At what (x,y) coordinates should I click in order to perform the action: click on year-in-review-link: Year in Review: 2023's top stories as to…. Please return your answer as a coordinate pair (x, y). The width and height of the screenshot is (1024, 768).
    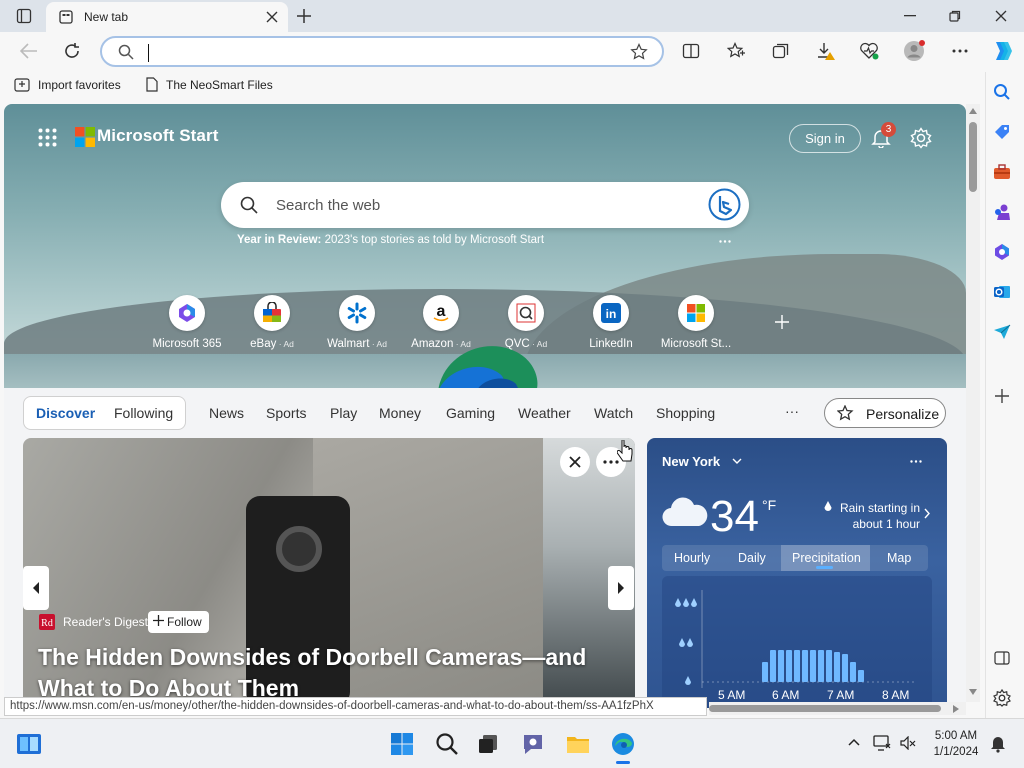
    Looking at the image, I should click on (390, 240).